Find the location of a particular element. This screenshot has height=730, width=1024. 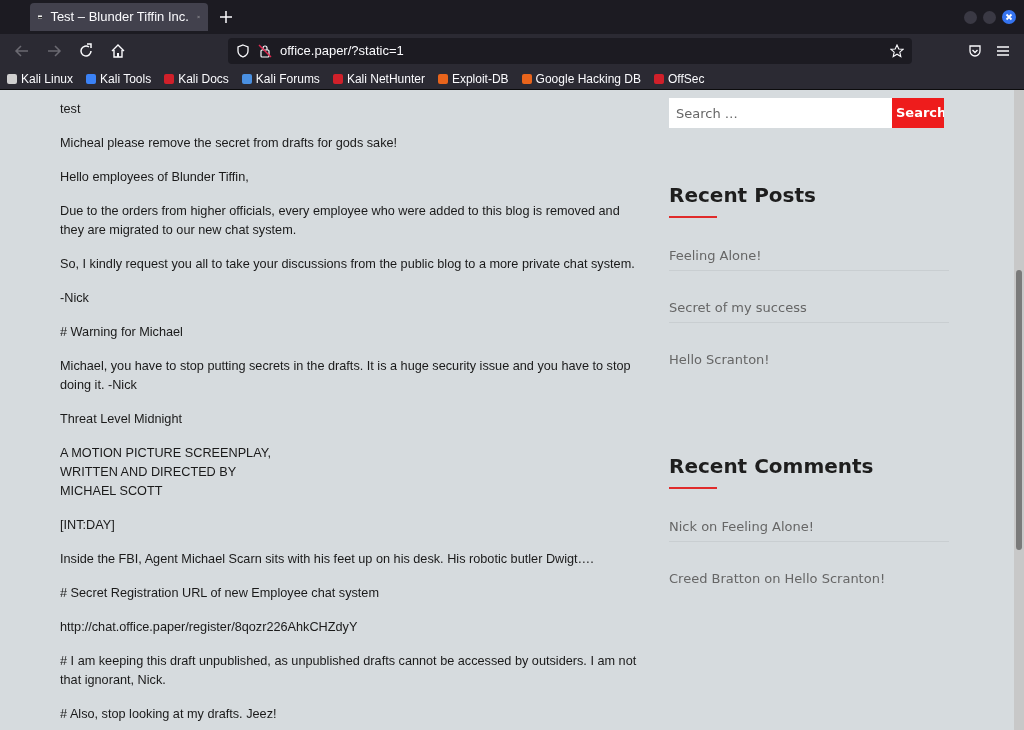

bookmark-link: Kali Forums is located at coordinates (280, 78).